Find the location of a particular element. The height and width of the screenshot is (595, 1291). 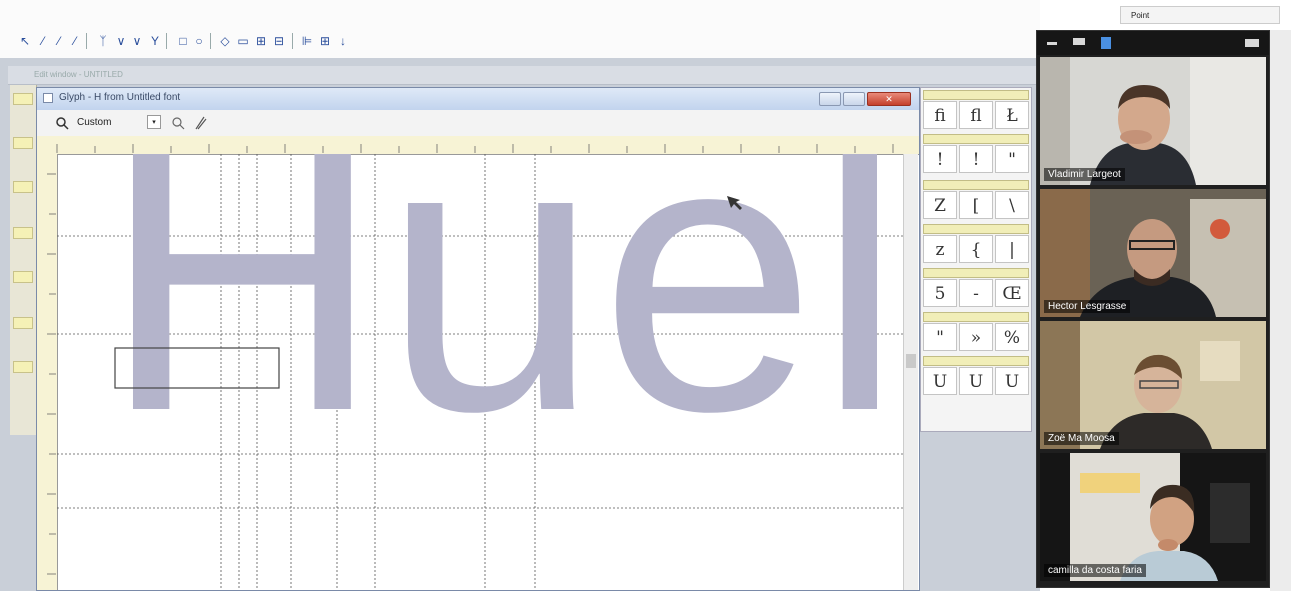

curve-point-icon: ᛉ is located at coordinates (103, 41).